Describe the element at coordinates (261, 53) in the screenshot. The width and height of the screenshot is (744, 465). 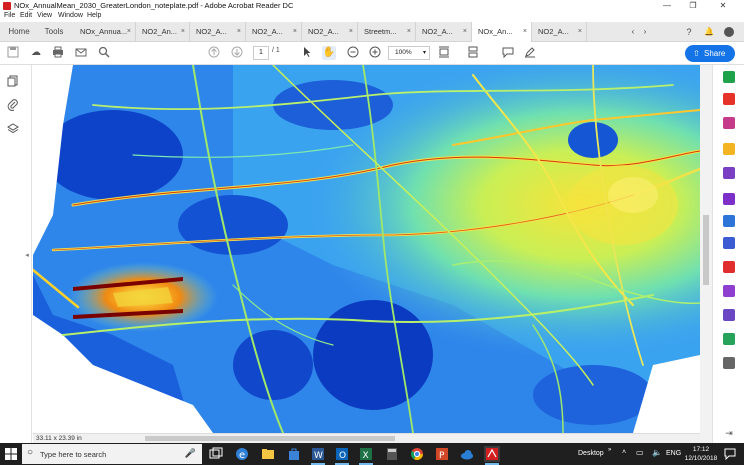
I see `page-number-input: 1` at that location.